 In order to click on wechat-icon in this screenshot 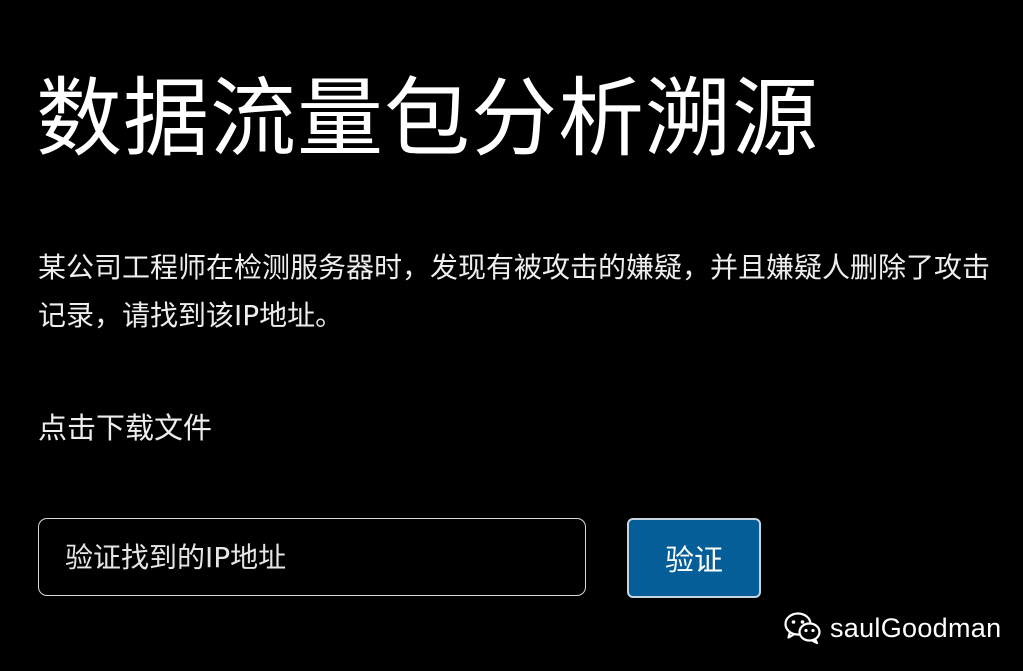, I will do `click(803, 628)`.